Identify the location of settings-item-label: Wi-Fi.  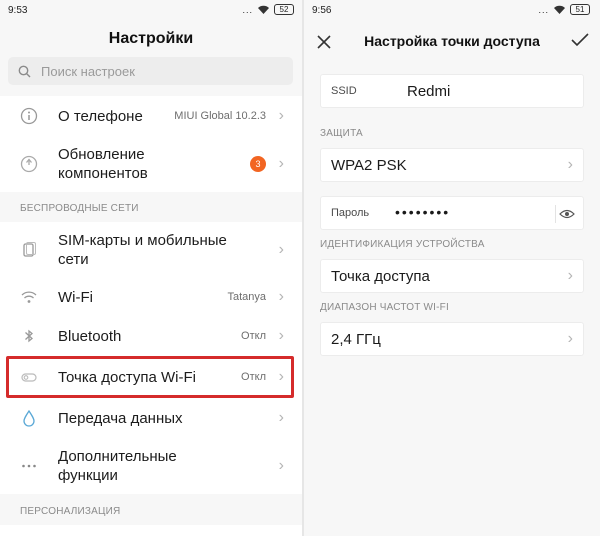
(75, 297).